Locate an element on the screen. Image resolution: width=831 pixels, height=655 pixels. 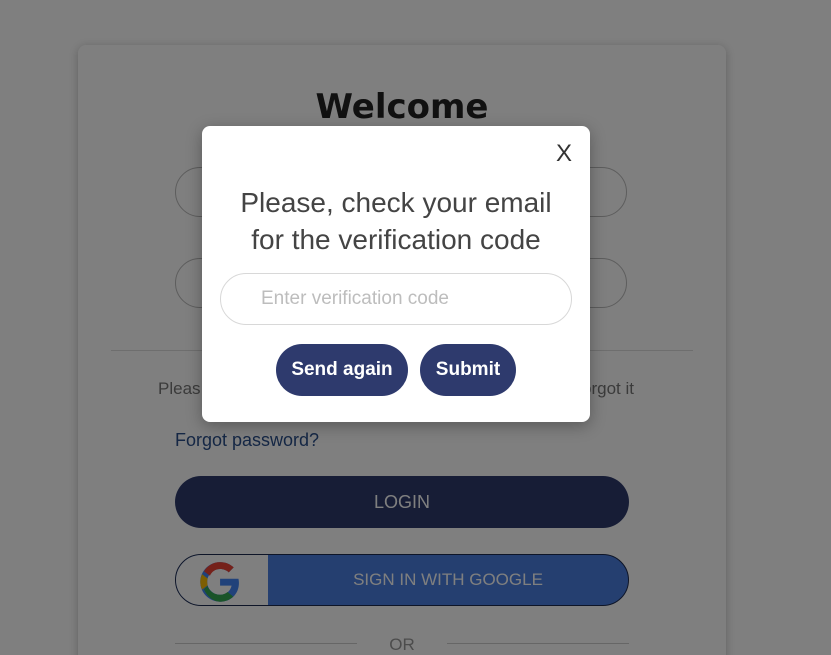
close-icon: X is located at coordinates (564, 154).